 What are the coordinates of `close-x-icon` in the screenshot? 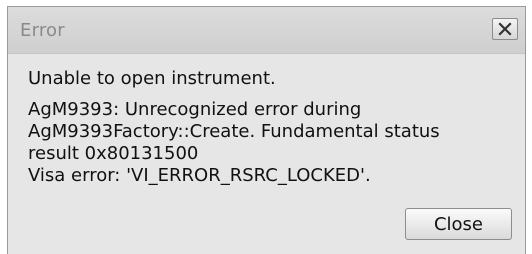 It's located at (505, 29).